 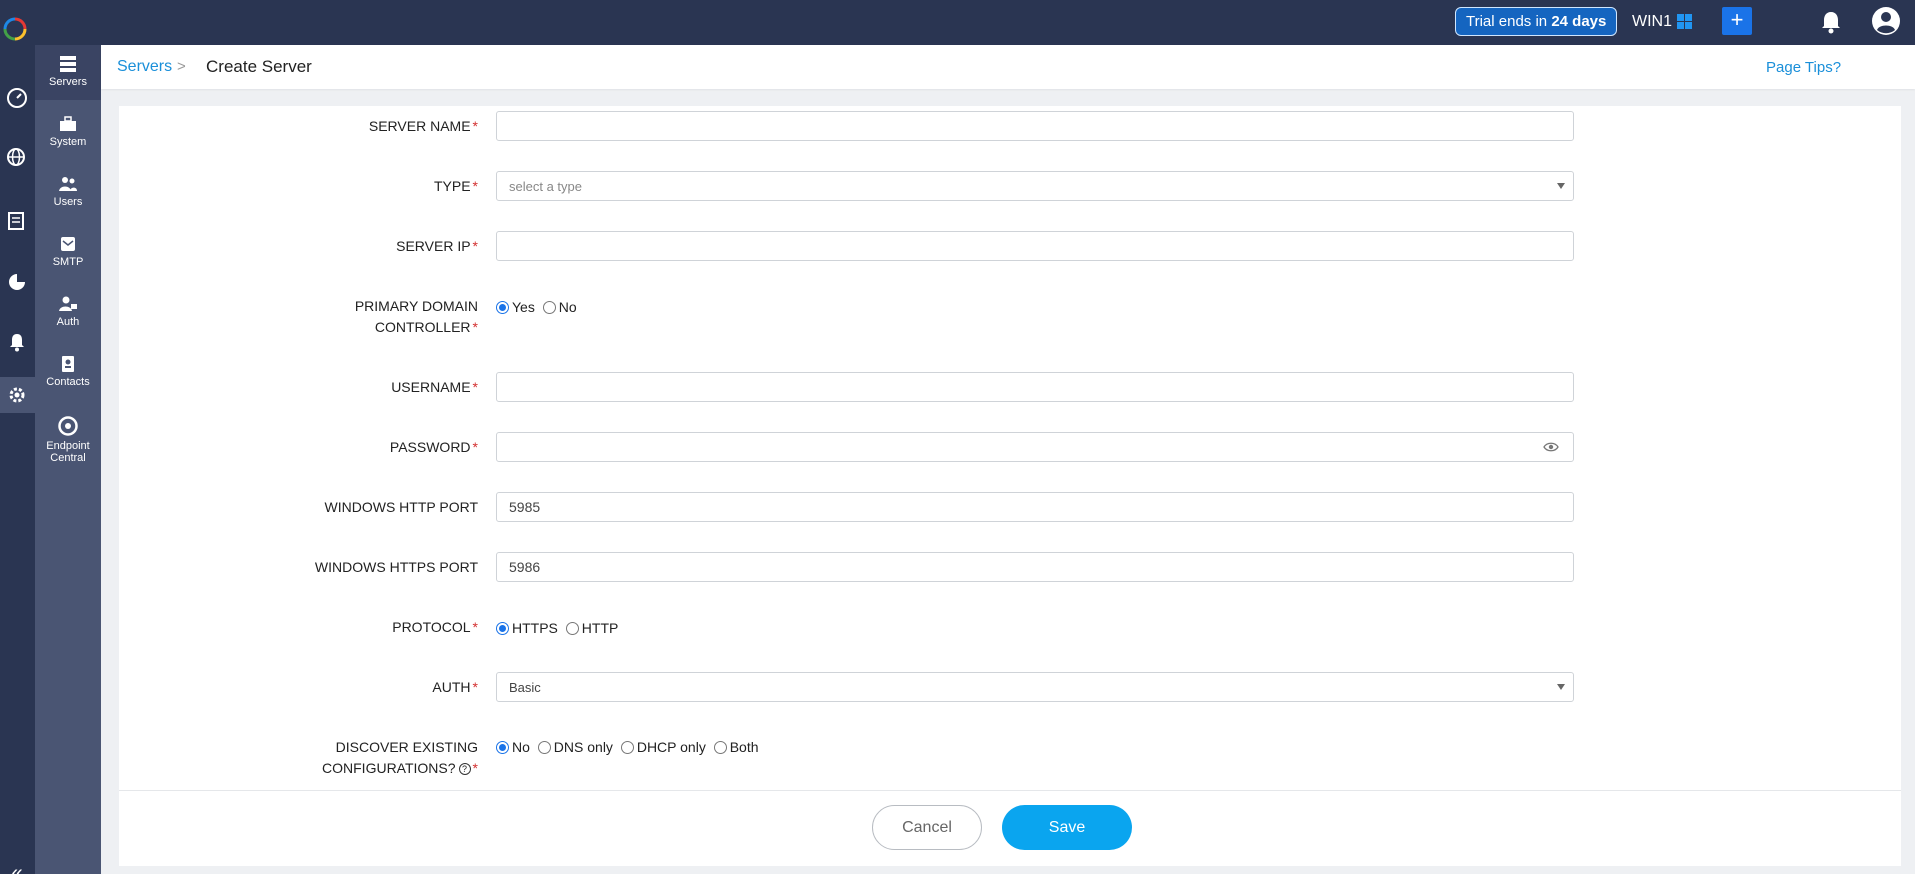 What do you see at coordinates (957, 22) in the screenshot?
I see `top-bar: Trial ends in 24 days WIN1 +` at bounding box center [957, 22].